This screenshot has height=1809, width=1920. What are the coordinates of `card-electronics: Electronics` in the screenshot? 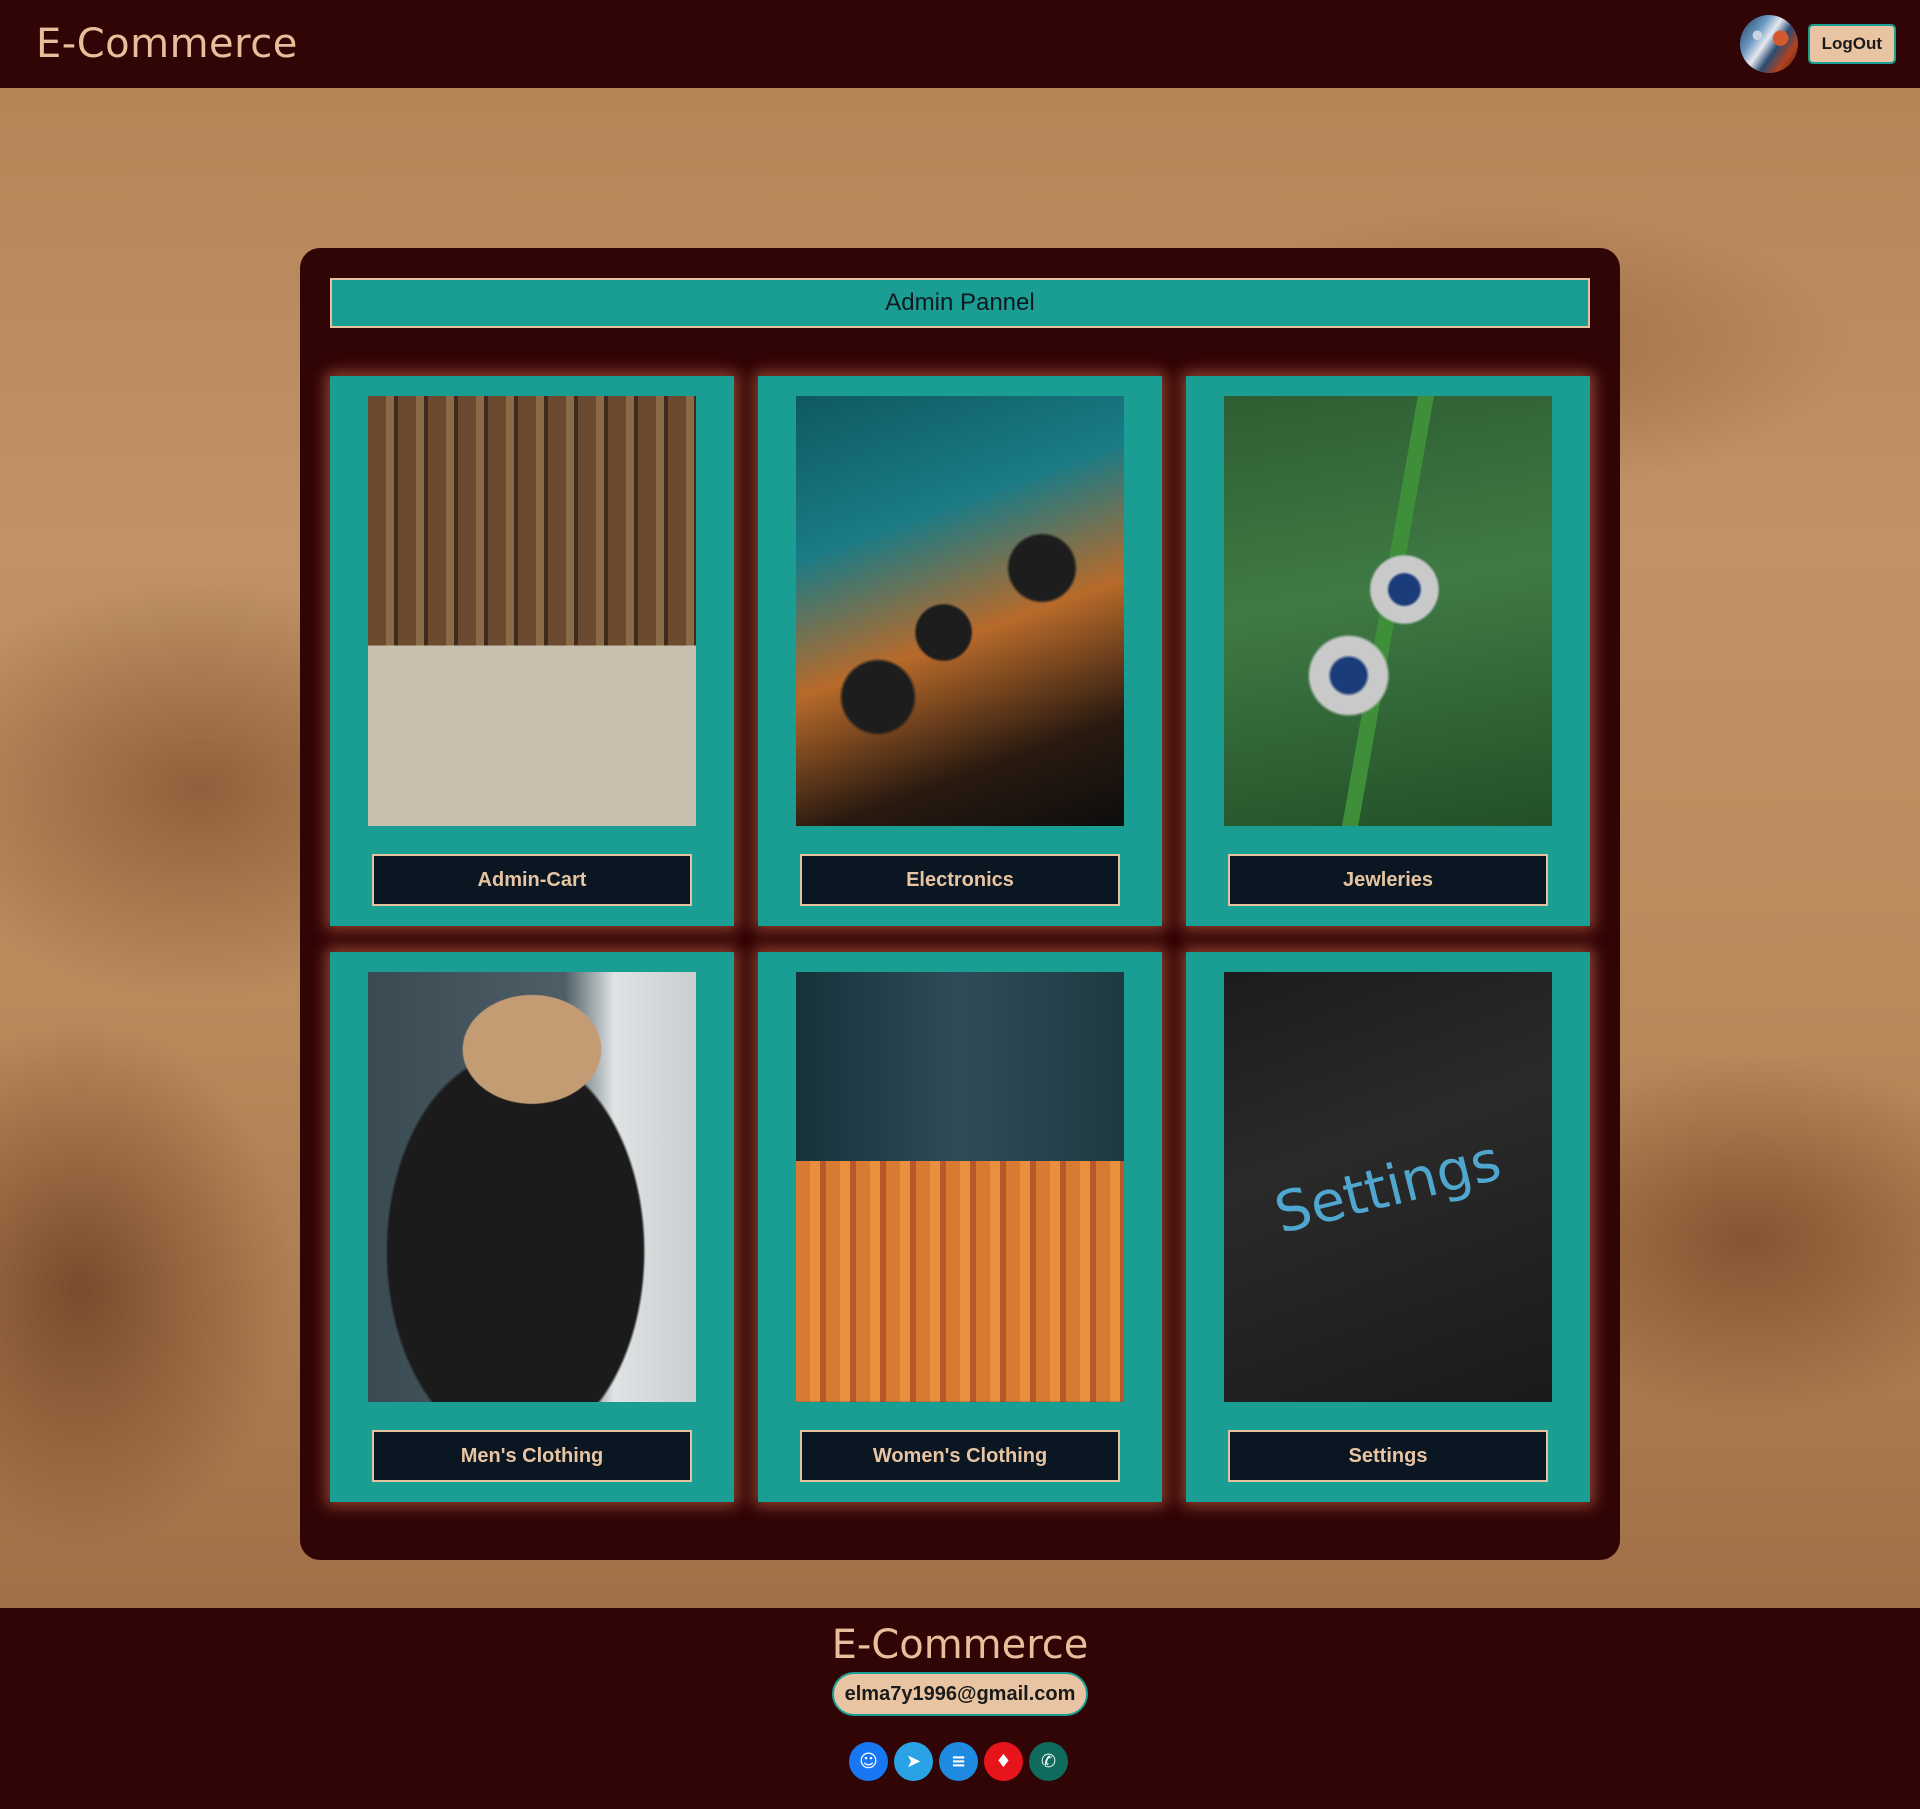 It's located at (960, 651).